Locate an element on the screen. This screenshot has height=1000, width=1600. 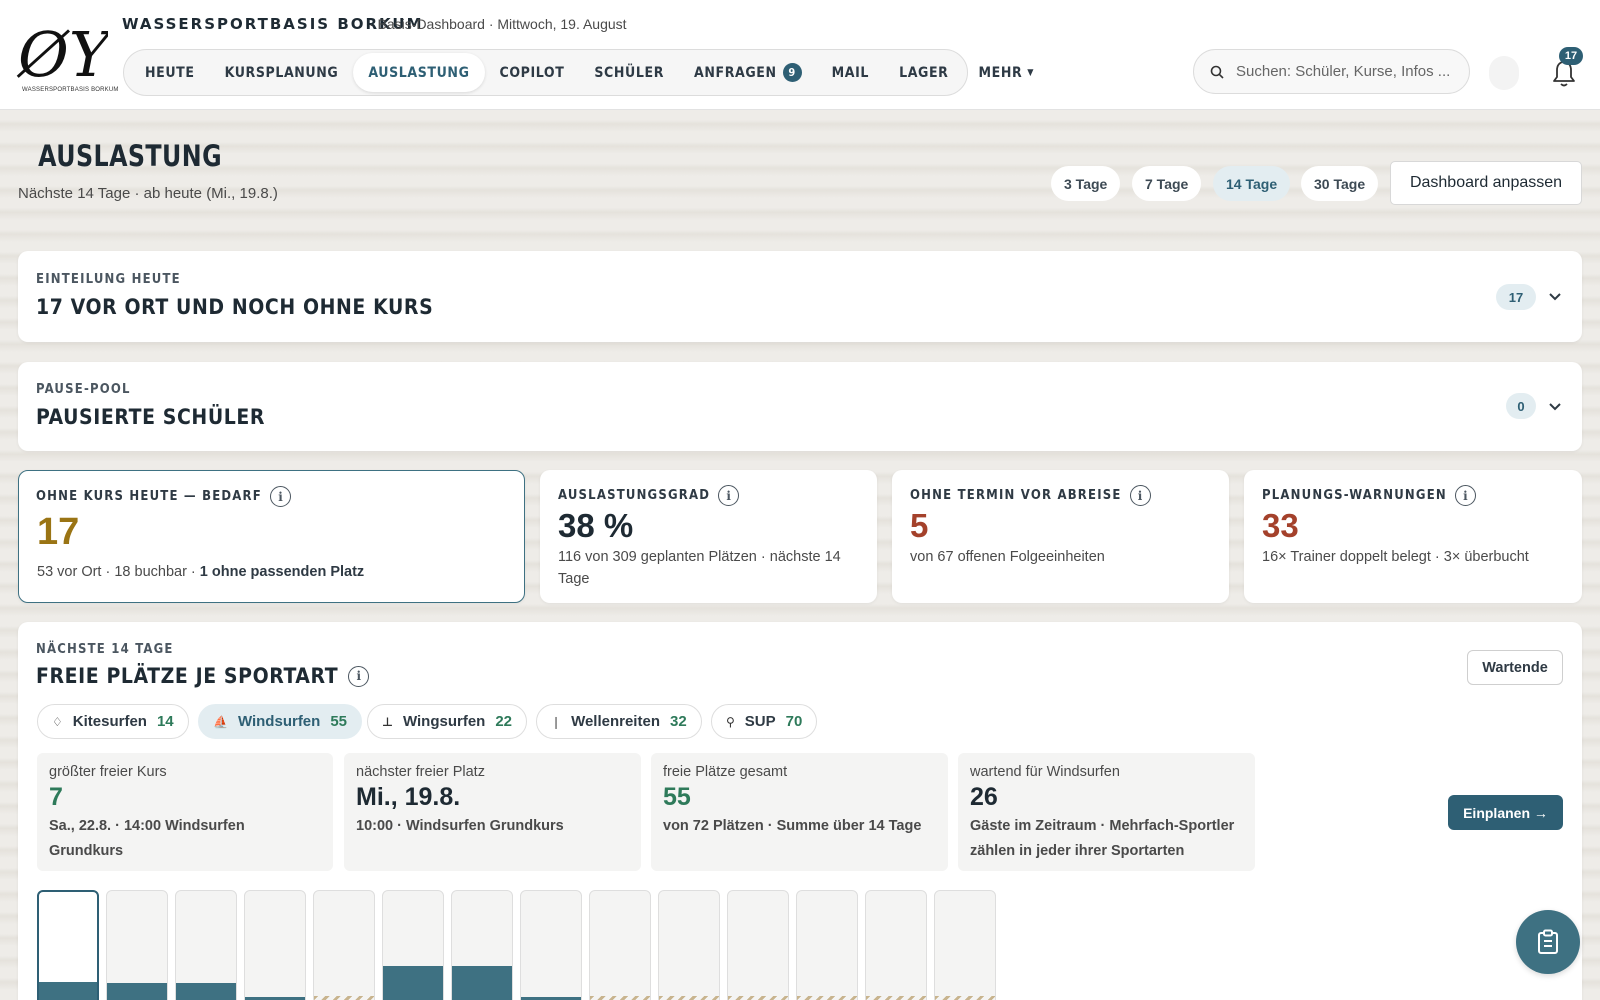
kpi-label: OHNE TERMIN VOR ABREISE i is located at coordinates (1030, 495).